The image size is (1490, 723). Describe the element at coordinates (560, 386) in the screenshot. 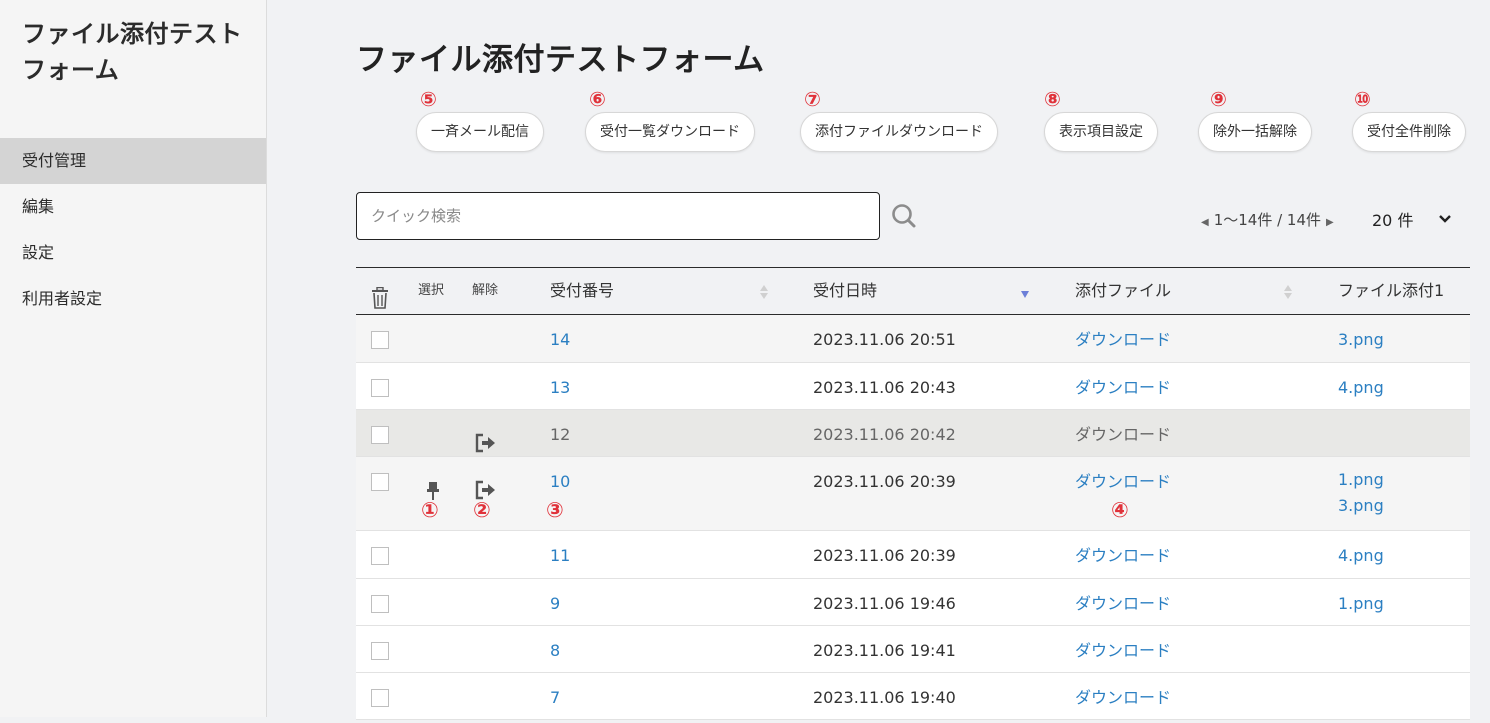

I see `reception-id-link: 13` at that location.